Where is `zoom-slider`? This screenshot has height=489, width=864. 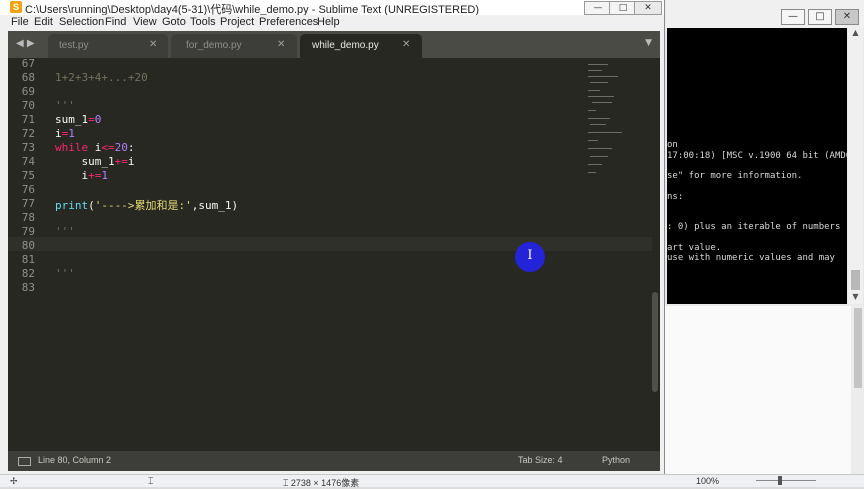 zoom-slider is located at coordinates (786, 480).